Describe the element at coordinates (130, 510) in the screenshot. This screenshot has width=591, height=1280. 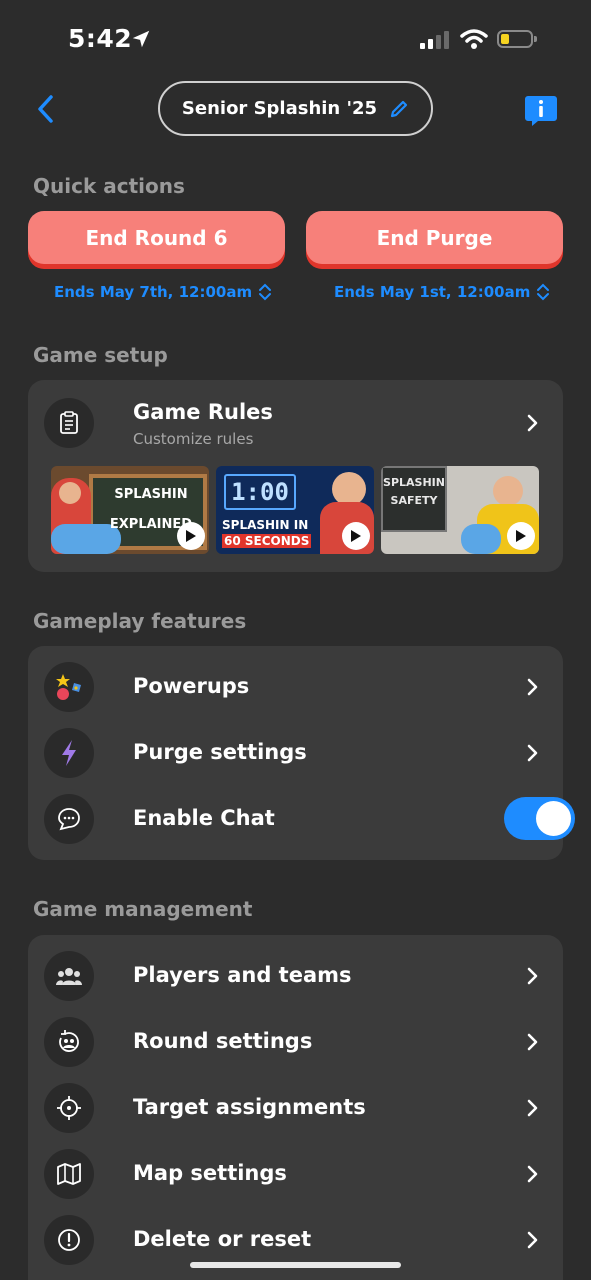
I see `video-thumbnail-splashin-explained: SPLASHIN EXPLAINED` at that location.